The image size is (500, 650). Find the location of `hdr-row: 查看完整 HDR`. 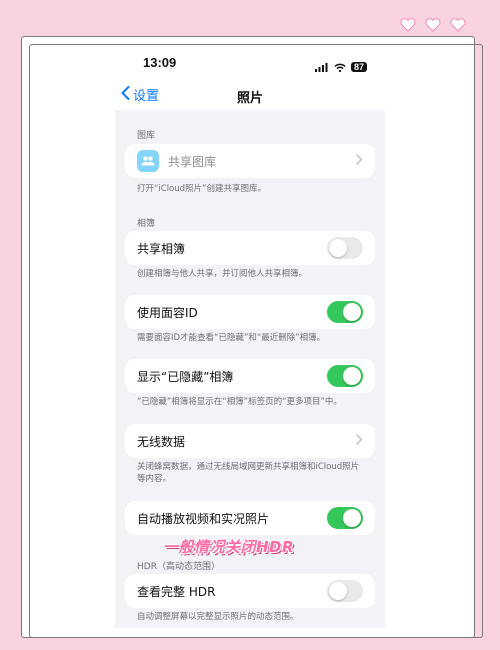

hdr-row: 查看完整 HDR is located at coordinates (250, 591).